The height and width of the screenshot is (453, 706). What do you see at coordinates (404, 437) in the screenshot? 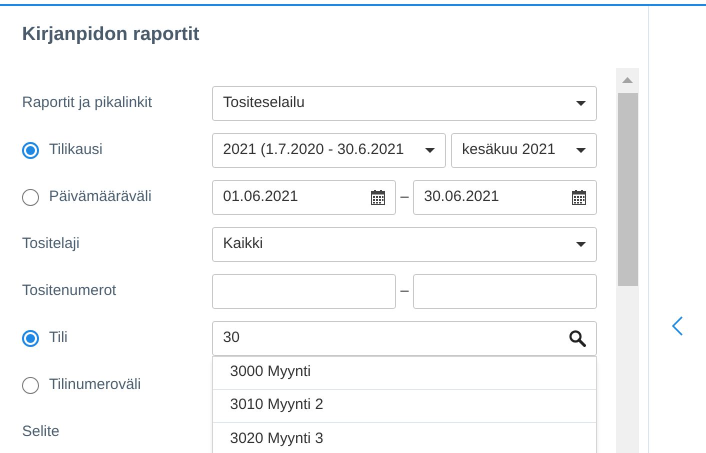
I see `suggestion-item: 3020 Myynti 3` at bounding box center [404, 437].